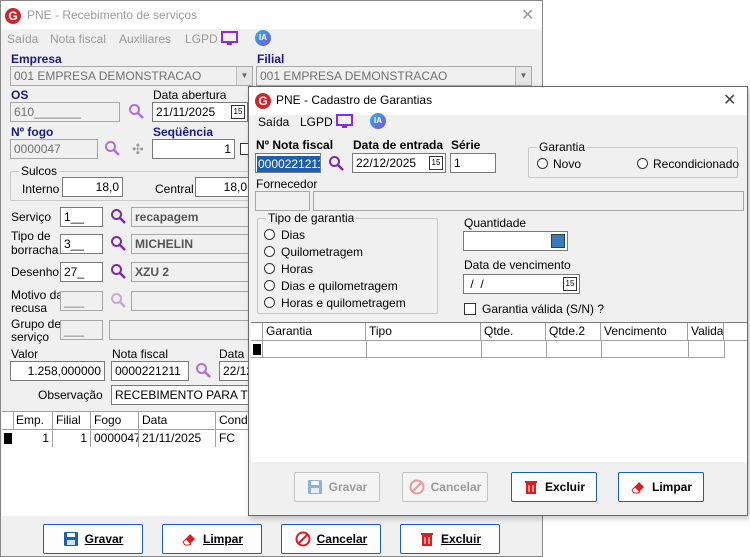 Image resolution: width=750 pixels, height=557 pixels. I want to click on valor-input: 1.258,000000, so click(57, 371).